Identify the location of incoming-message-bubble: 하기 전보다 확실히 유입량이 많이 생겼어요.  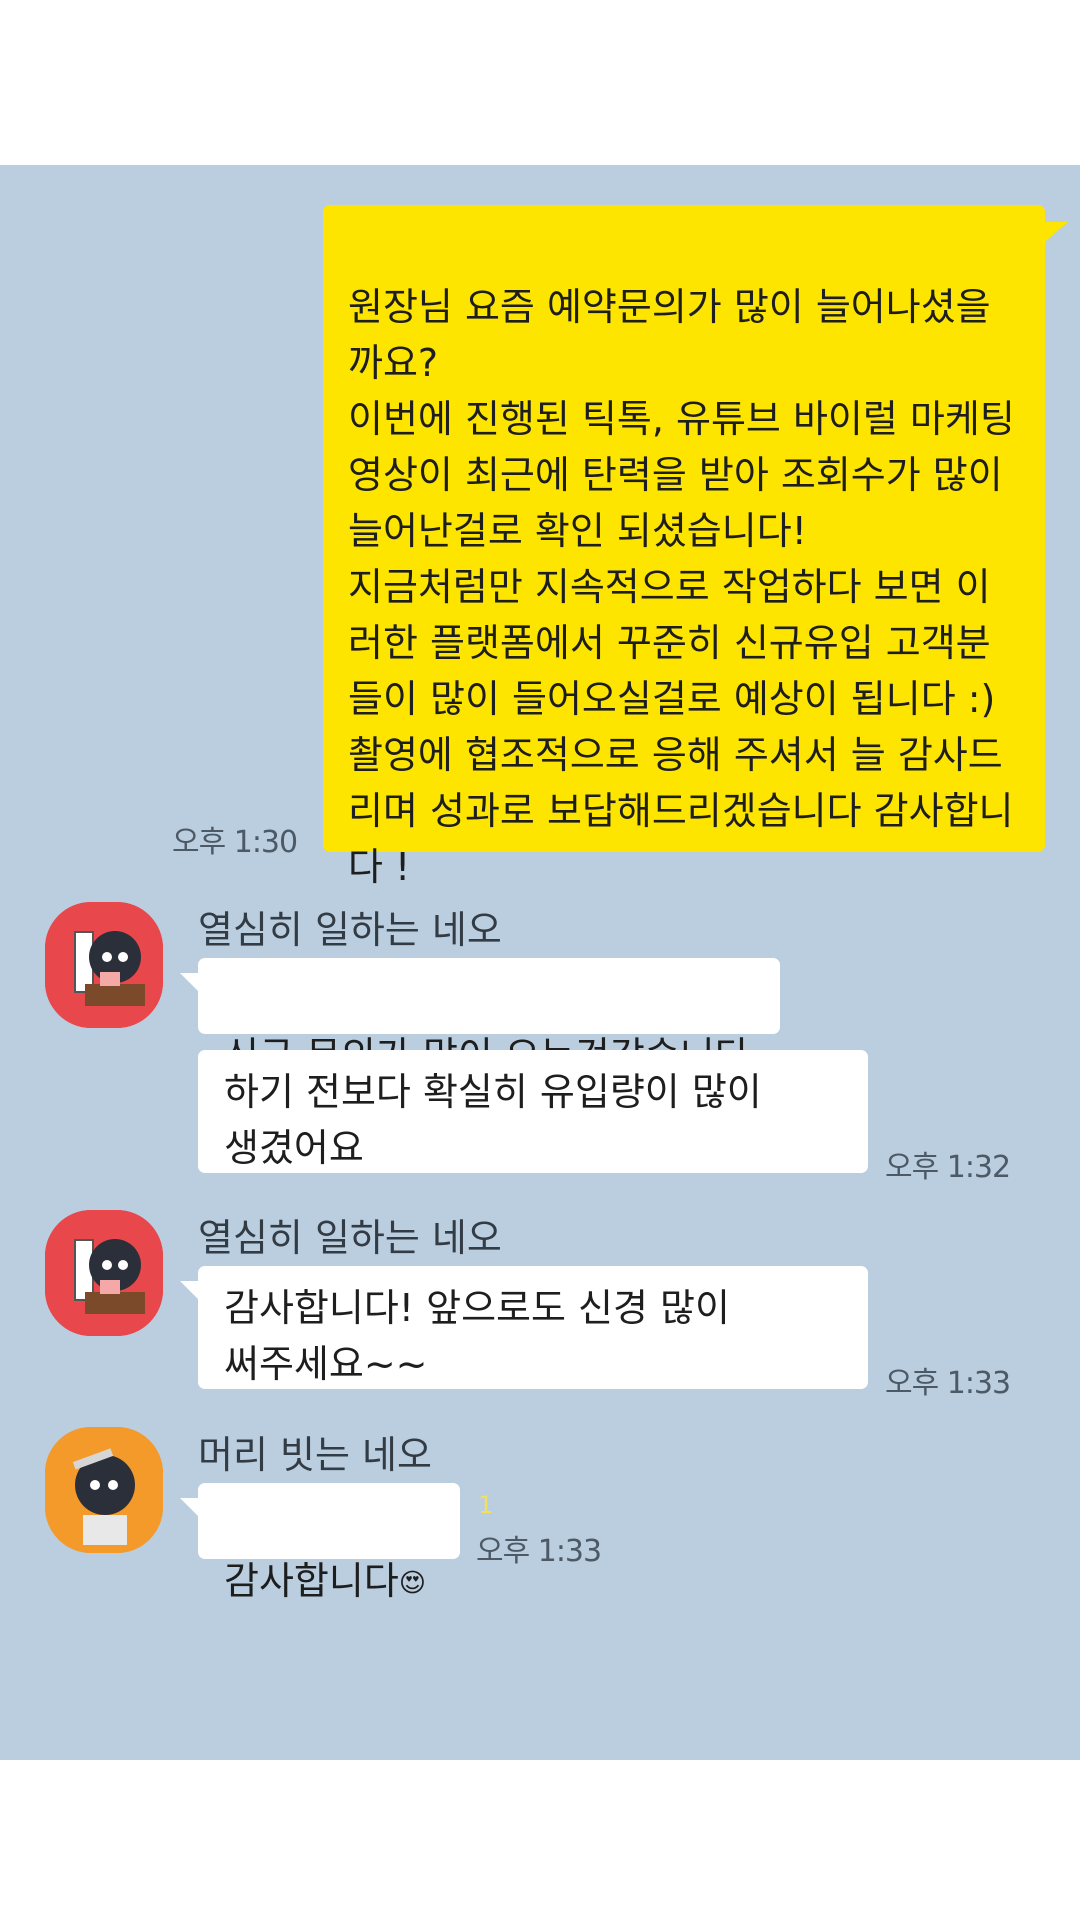
(533, 1111).